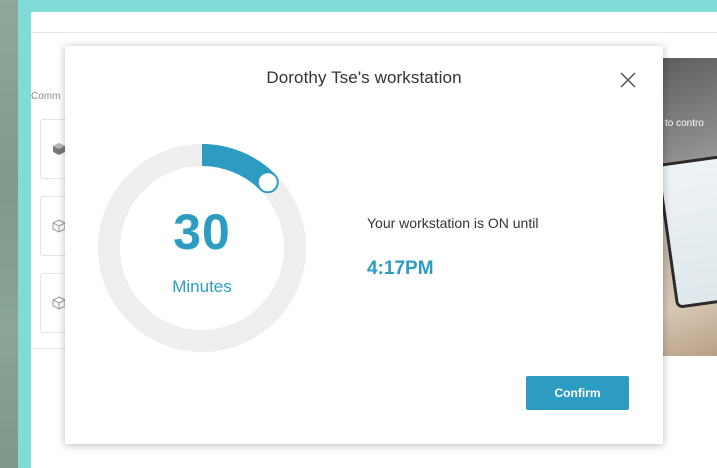  What do you see at coordinates (690, 232) in the screenshot?
I see `tablet-illustration` at bounding box center [690, 232].